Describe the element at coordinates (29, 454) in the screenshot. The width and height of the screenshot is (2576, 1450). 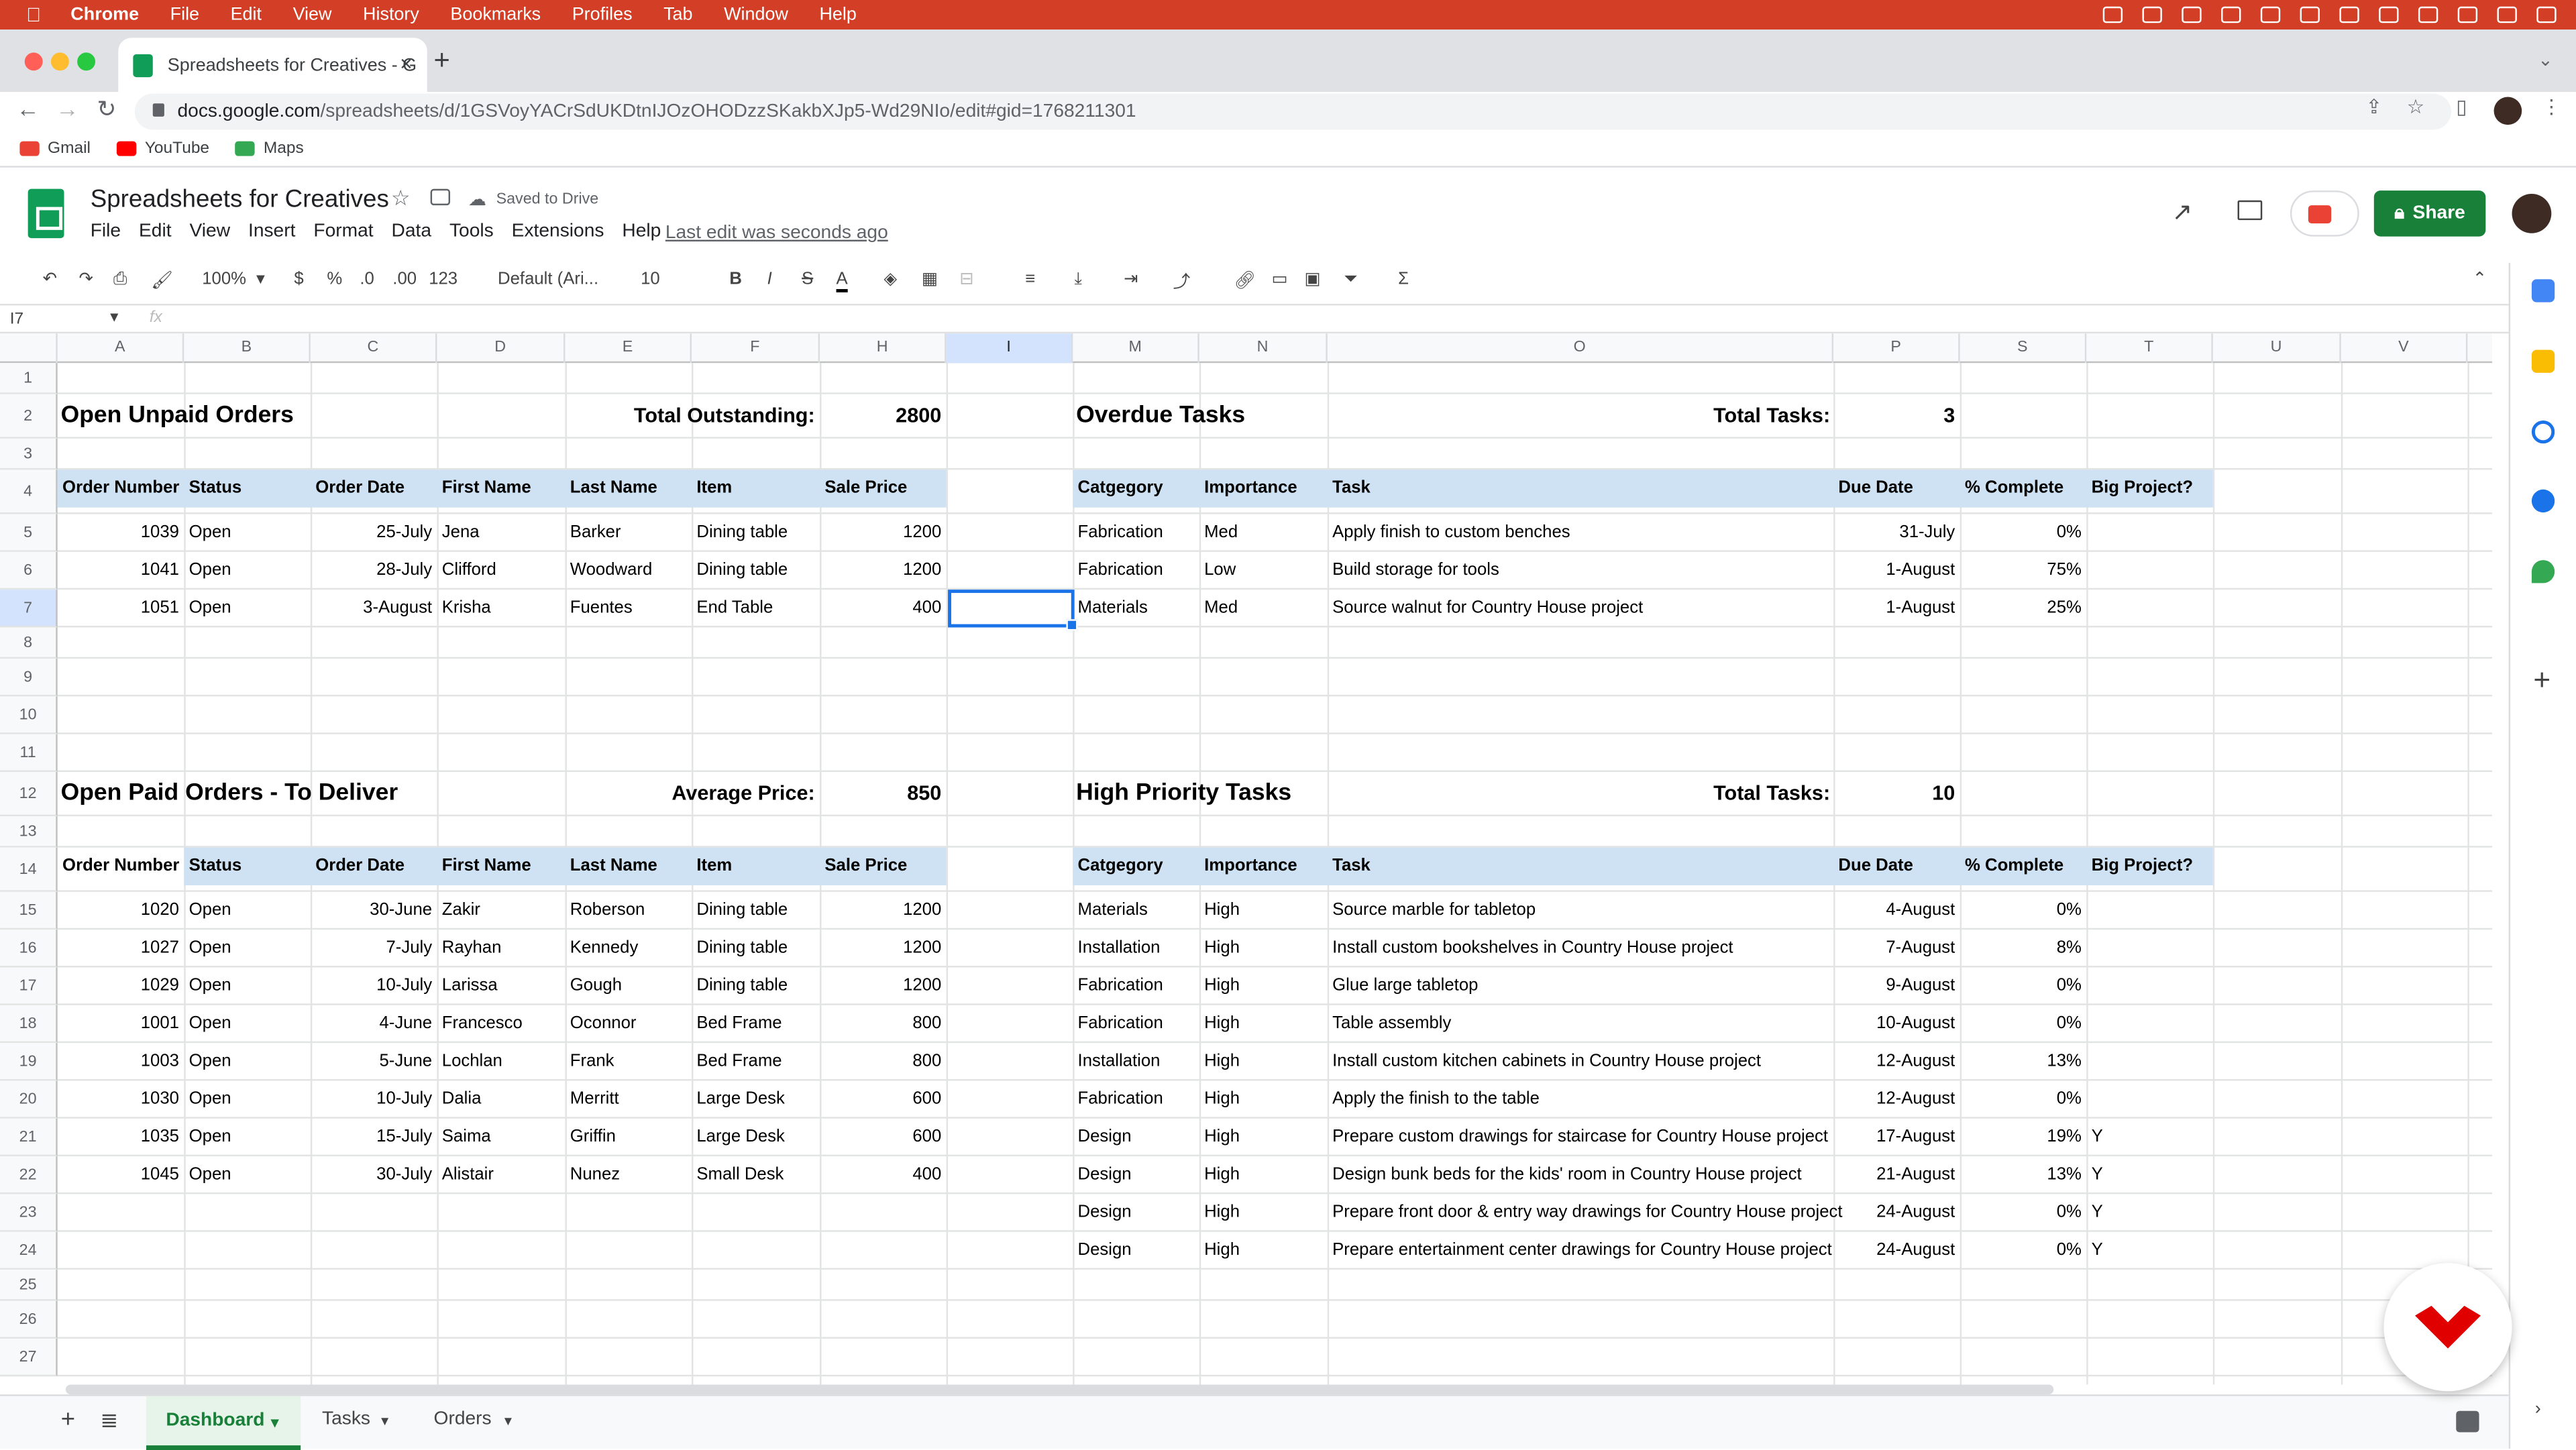
I see `row-header-3: 3` at that location.